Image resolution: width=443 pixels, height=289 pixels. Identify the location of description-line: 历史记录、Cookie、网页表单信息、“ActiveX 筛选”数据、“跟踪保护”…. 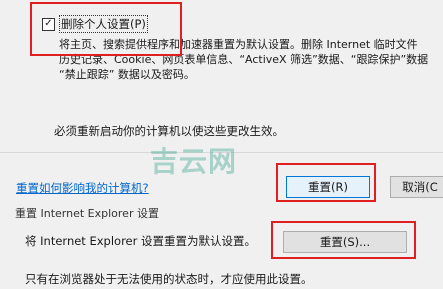
(244, 59).